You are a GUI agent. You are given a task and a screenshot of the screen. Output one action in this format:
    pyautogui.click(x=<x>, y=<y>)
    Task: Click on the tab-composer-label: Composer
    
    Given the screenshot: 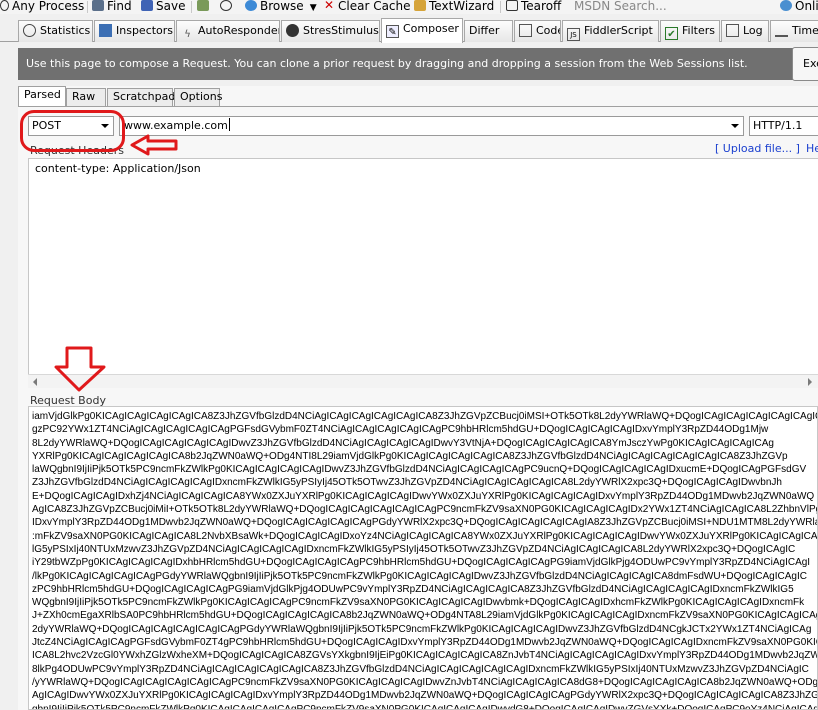 What is the action you would take?
    pyautogui.click(x=431, y=28)
    